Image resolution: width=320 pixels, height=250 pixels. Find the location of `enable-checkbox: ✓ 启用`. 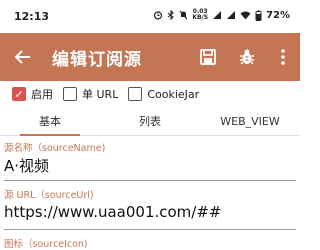

enable-checkbox: ✓ 启用 is located at coordinates (32, 94).